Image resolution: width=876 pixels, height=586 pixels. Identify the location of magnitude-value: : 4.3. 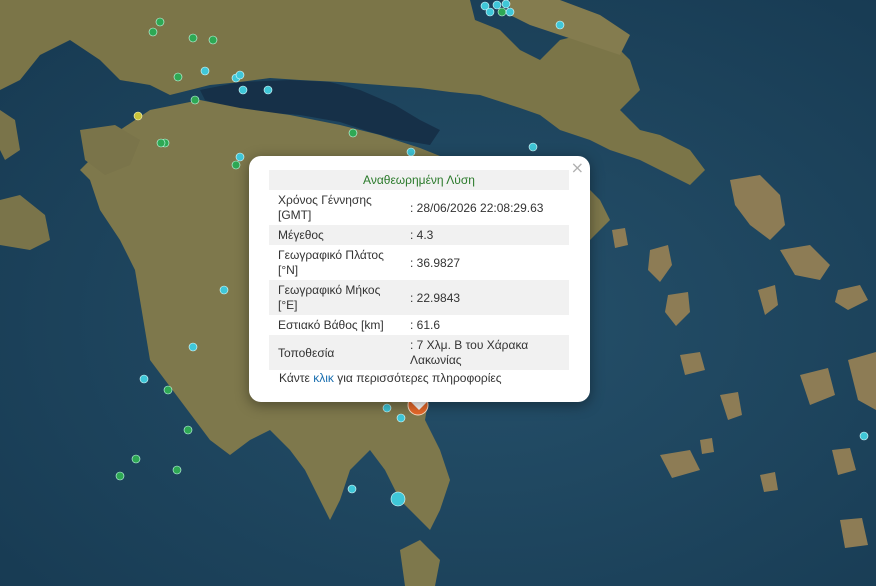
(486, 235).